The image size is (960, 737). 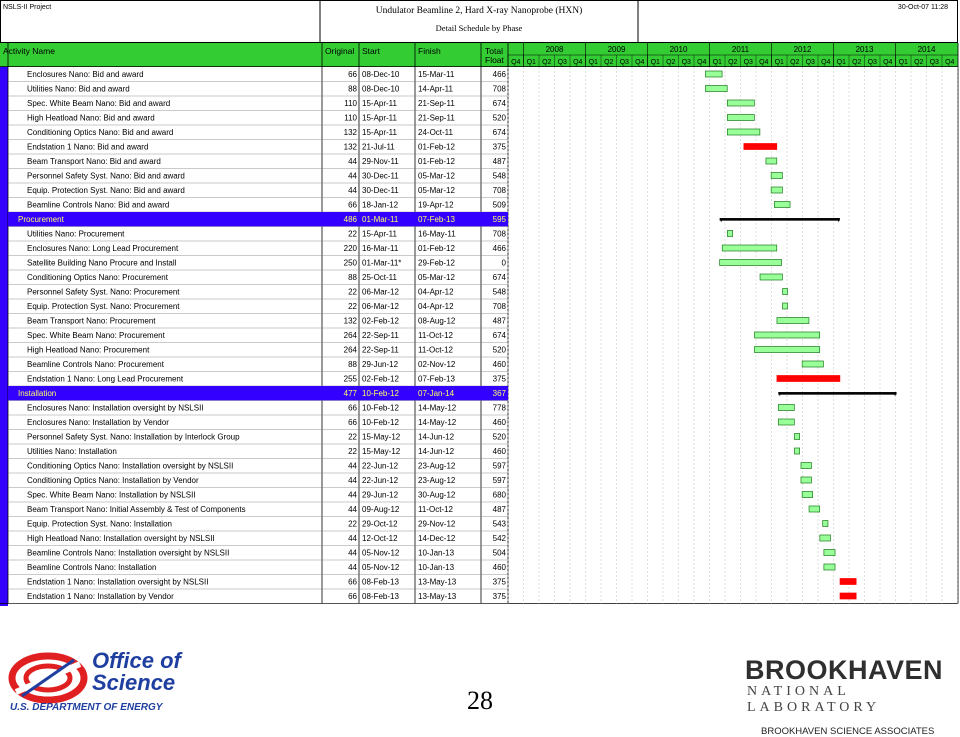 I want to click on page-number: 28, so click(x=480, y=700).